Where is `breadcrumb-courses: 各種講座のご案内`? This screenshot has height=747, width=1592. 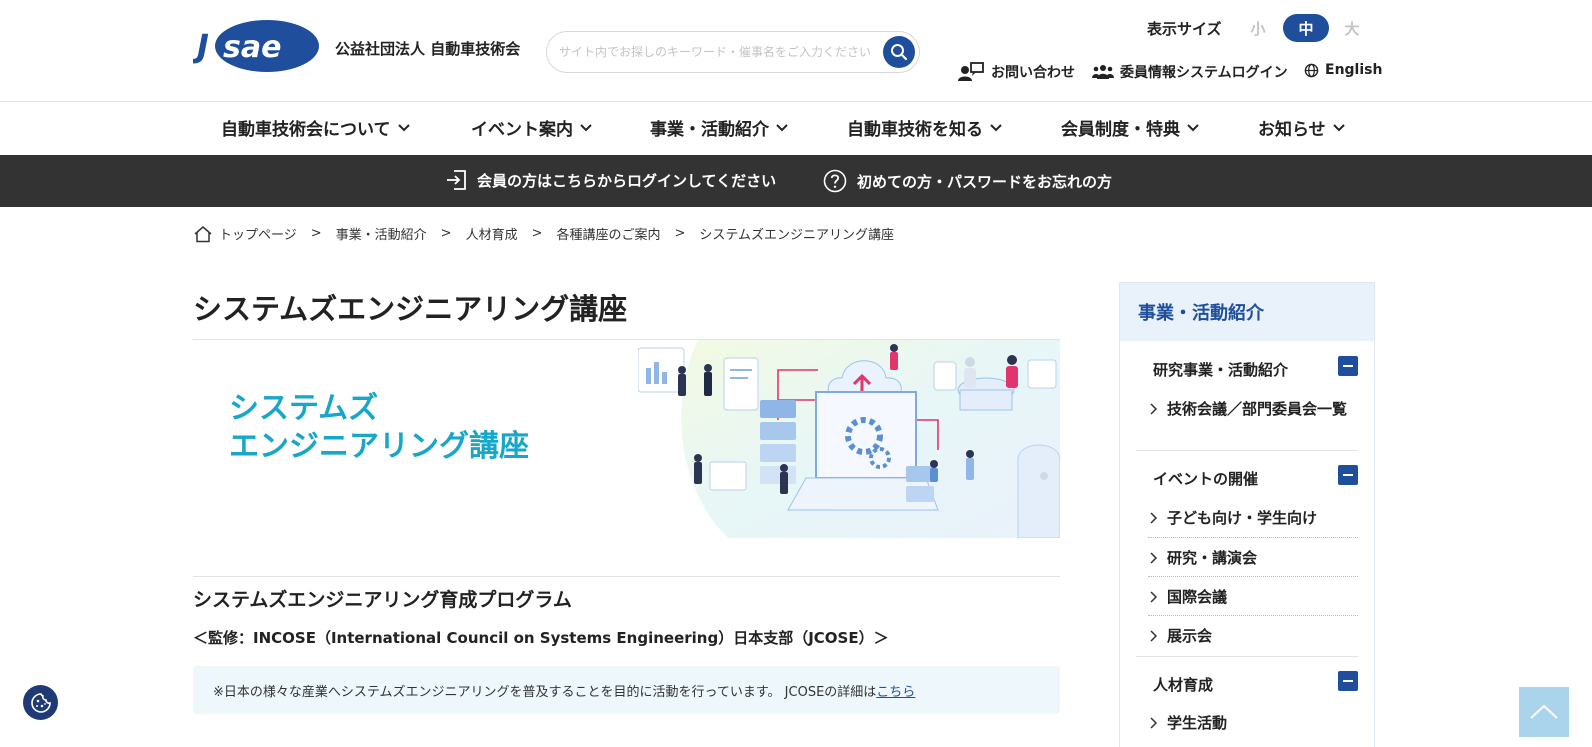 breadcrumb-courses: 各種講座のご案内 is located at coordinates (609, 233).